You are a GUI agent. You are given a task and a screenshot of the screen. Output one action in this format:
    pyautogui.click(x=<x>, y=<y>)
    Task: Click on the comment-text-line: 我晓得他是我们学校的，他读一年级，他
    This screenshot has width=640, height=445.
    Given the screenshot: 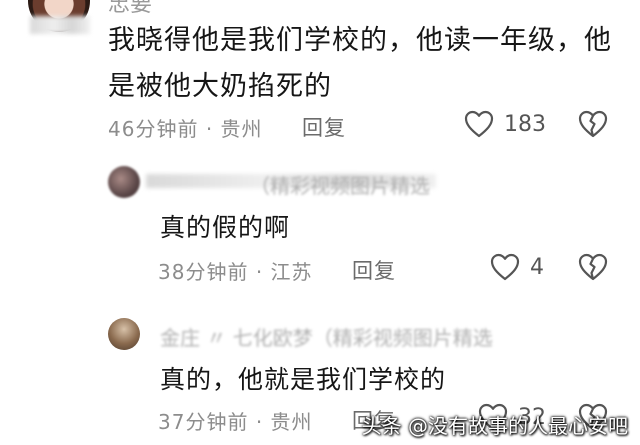 What is the action you would take?
    pyautogui.click(x=360, y=40)
    